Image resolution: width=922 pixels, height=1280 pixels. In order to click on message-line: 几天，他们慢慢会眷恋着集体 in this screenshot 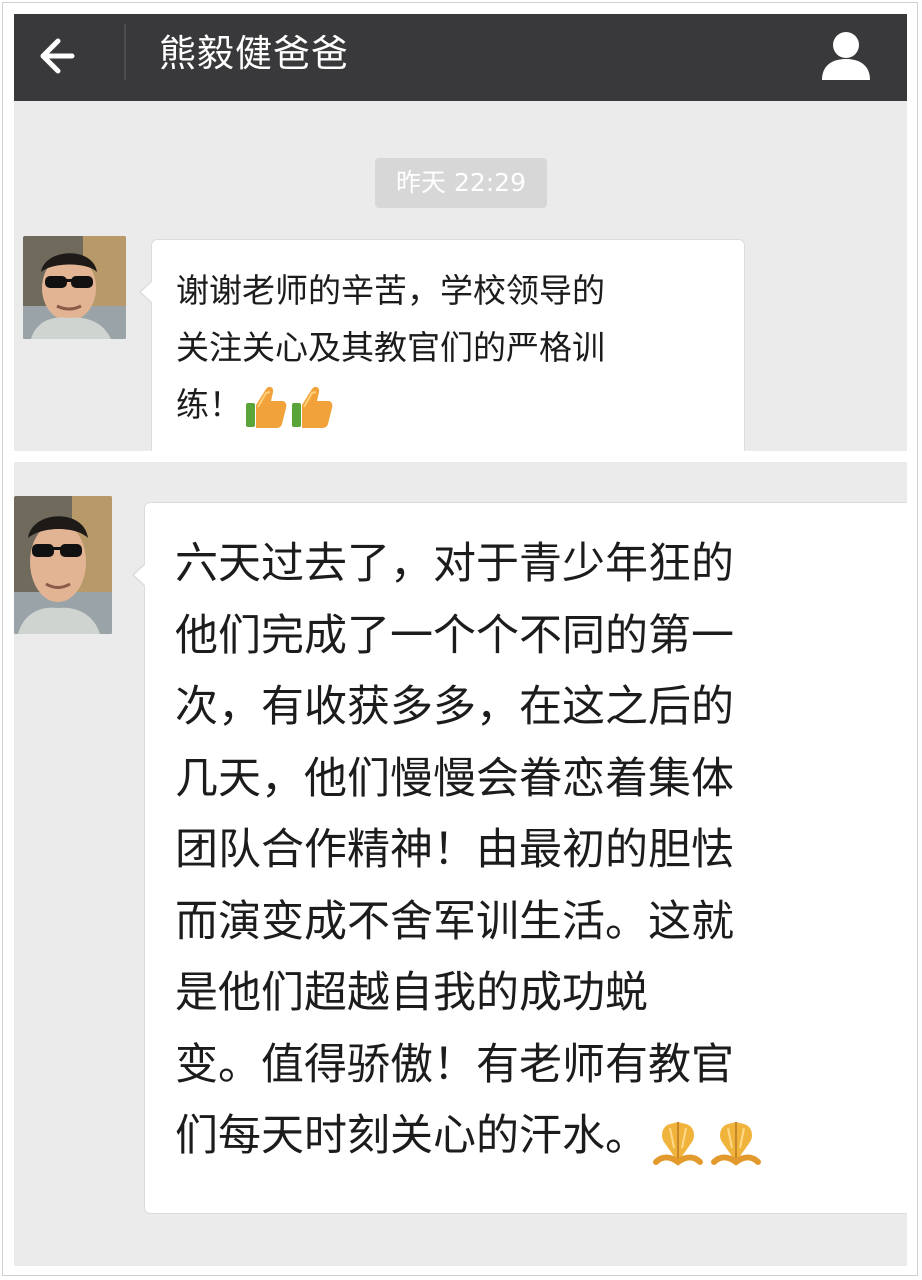, I will do `click(454, 778)`.